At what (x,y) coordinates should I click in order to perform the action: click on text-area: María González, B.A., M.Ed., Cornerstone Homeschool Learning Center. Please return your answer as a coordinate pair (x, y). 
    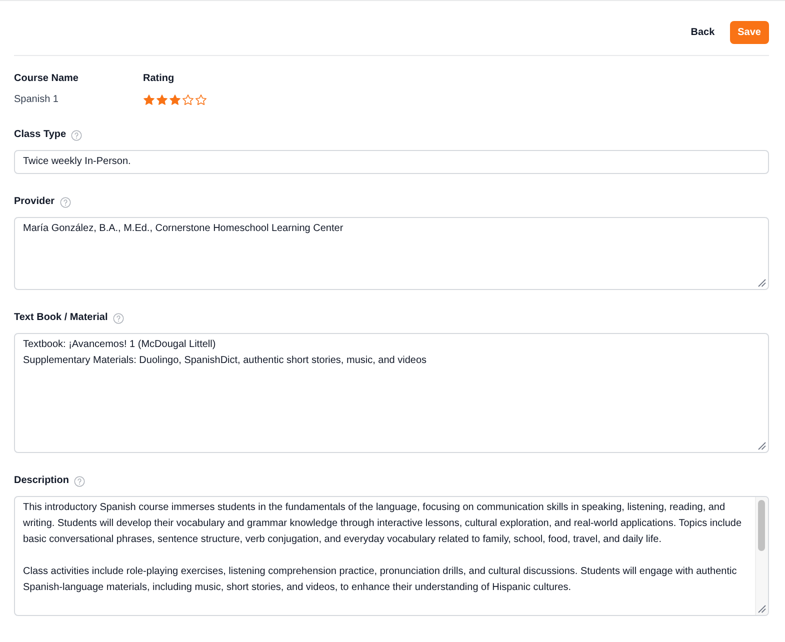
    Looking at the image, I should click on (391, 253).